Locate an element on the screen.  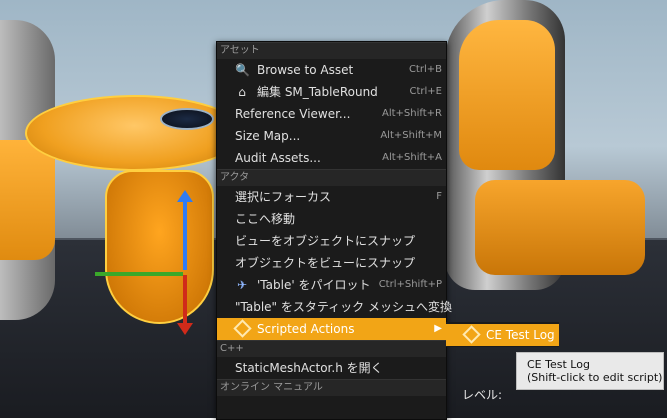
reference-viewer-item: Reference Viewer... Alt+Shift+R is located at coordinates (331, 114).